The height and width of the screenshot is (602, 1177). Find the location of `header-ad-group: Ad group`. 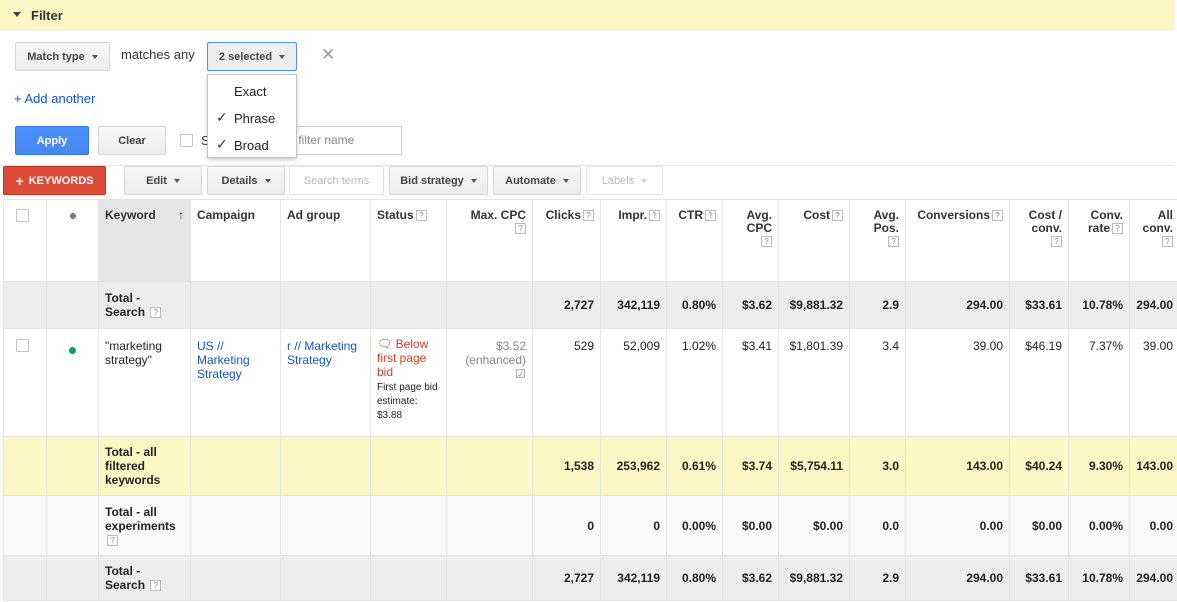

header-ad-group: Ad group is located at coordinates (325, 240).